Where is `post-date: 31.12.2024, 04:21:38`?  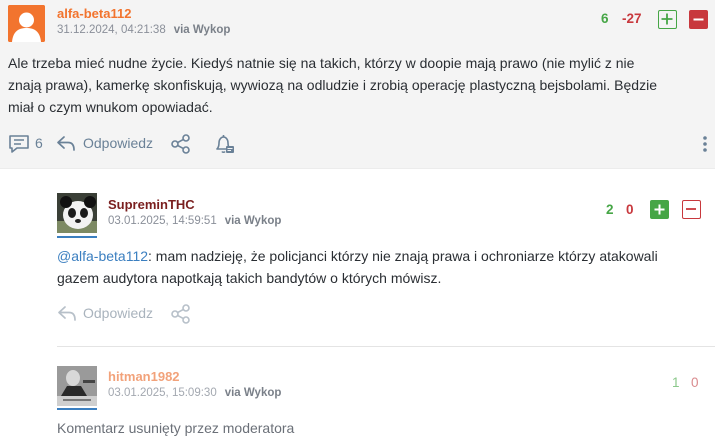
post-date: 31.12.2024, 04:21:38 is located at coordinates (111, 30).